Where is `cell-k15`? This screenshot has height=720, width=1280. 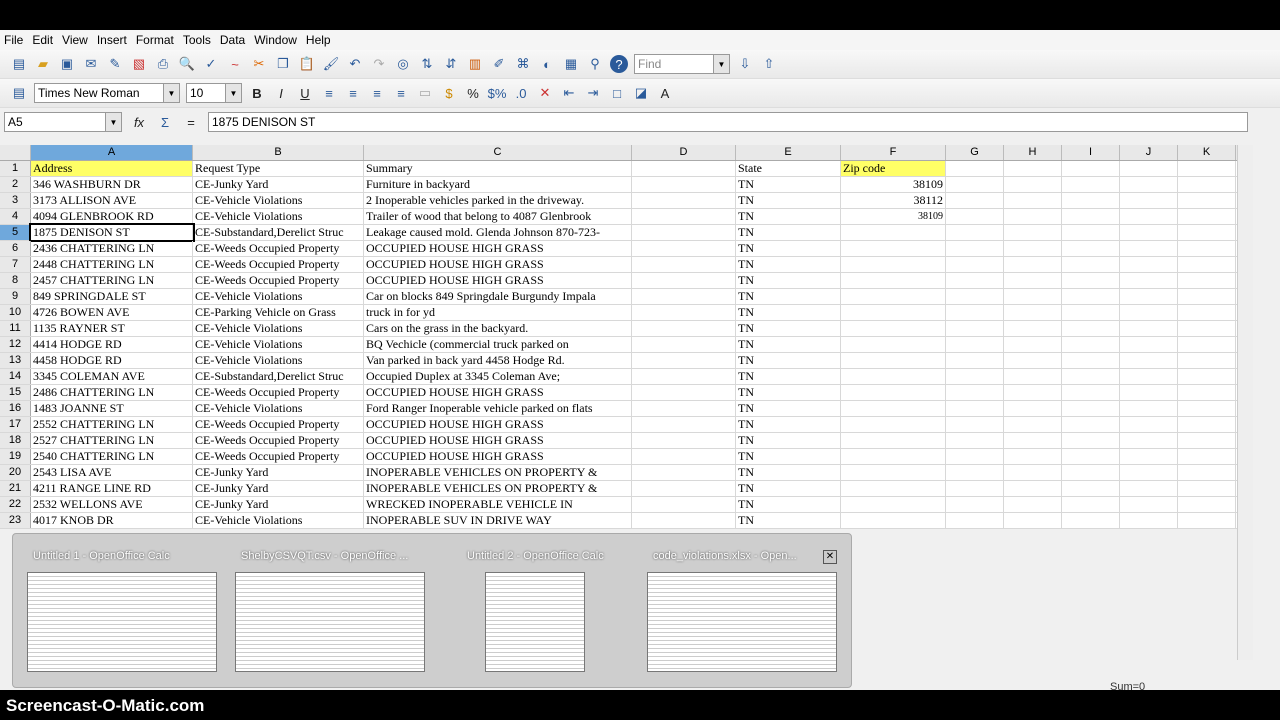
cell-k15 is located at coordinates (1207, 392).